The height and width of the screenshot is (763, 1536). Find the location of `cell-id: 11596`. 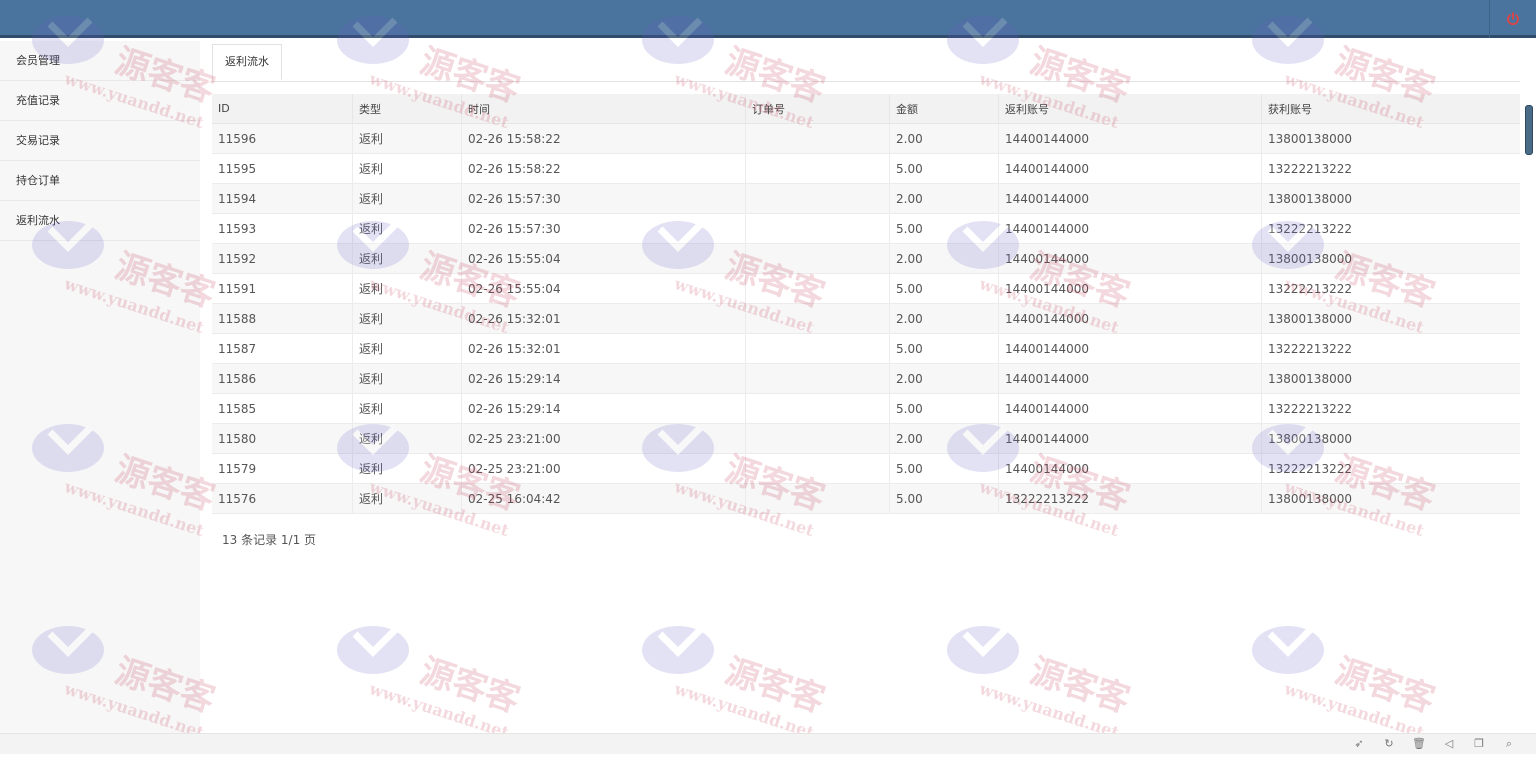

cell-id: 11596 is located at coordinates (282, 138).